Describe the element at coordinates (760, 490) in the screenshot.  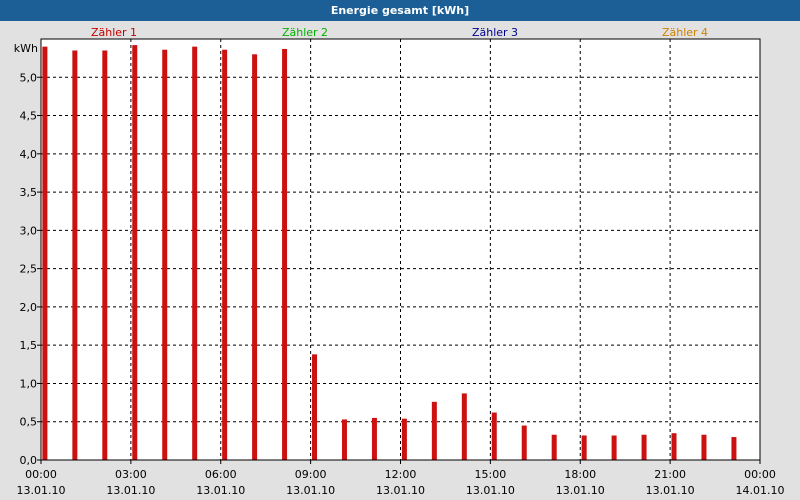
I see `x-tick-date-label: 14.01.10` at that location.